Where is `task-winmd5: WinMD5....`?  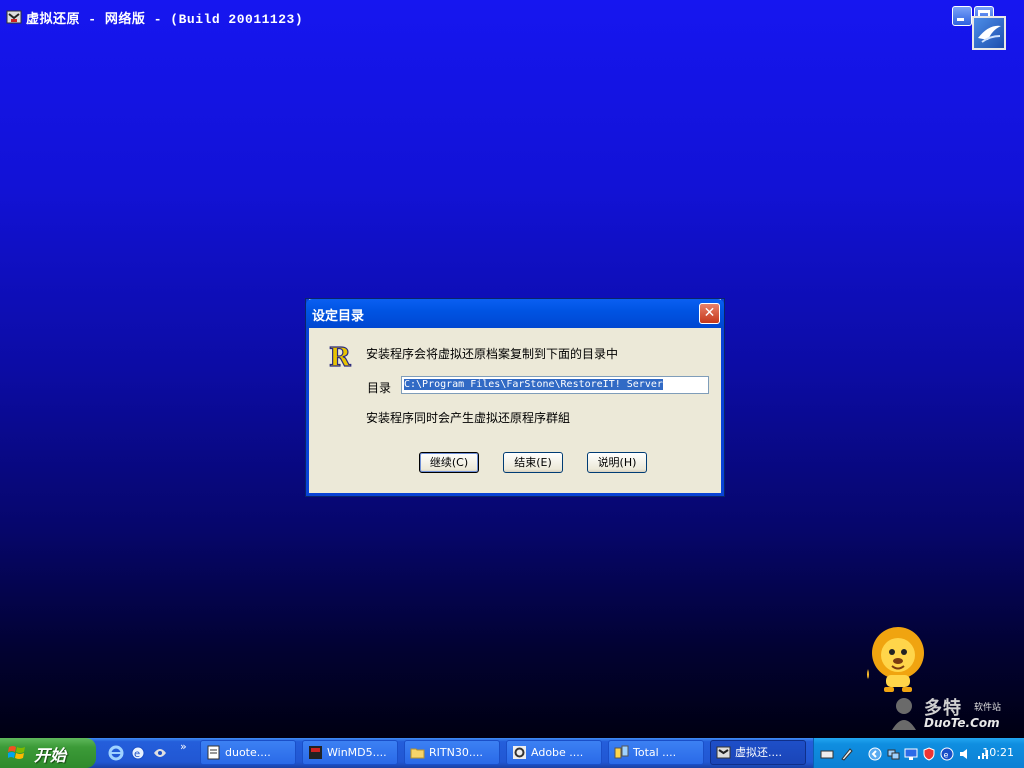
task-winmd5: WinMD5.... is located at coordinates (350, 752).